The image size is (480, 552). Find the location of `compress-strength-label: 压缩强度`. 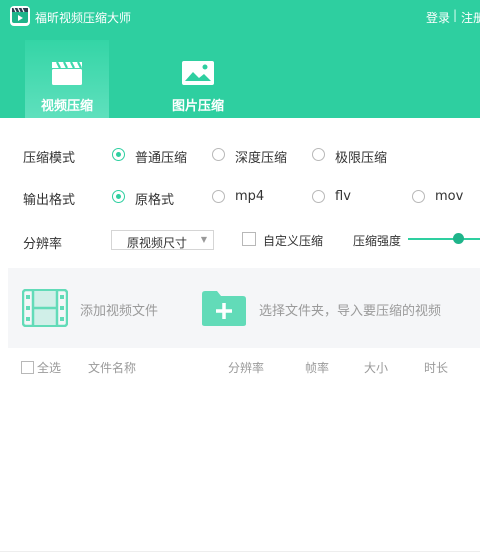

compress-strength-label: 压缩强度 is located at coordinates (377, 241).